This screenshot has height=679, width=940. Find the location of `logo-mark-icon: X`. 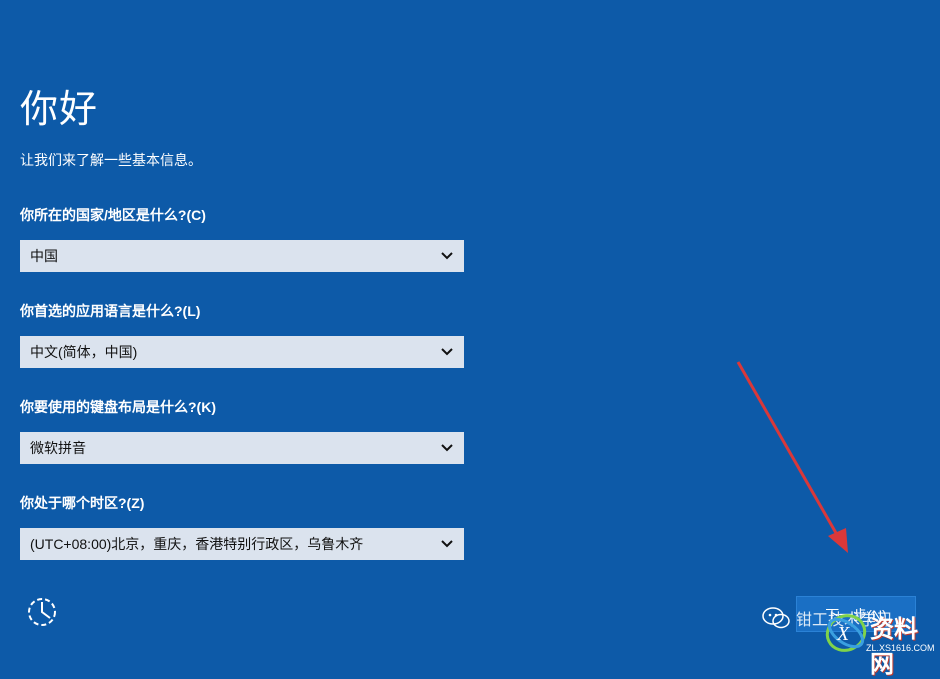

logo-mark-icon: X is located at coordinates (846, 633).